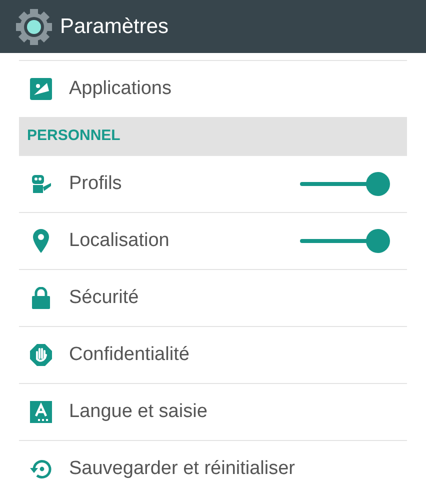 This screenshot has height=500, width=426. Describe the element at coordinates (104, 298) in the screenshot. I see `settings-item: Sécurité` at that location.